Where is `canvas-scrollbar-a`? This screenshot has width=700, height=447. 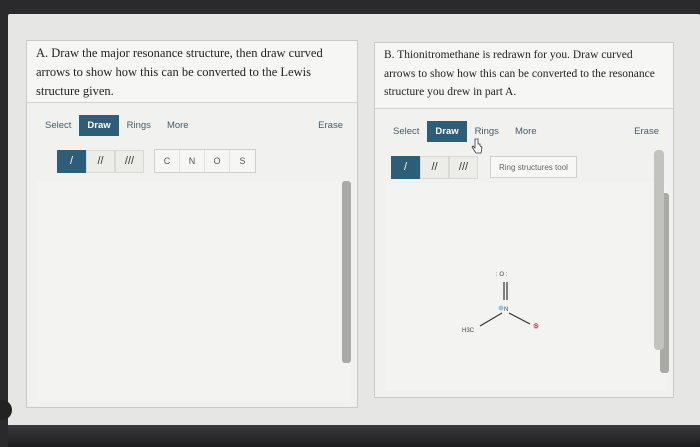
canvas-scrollbar-a is located at coordinates (346, 272).